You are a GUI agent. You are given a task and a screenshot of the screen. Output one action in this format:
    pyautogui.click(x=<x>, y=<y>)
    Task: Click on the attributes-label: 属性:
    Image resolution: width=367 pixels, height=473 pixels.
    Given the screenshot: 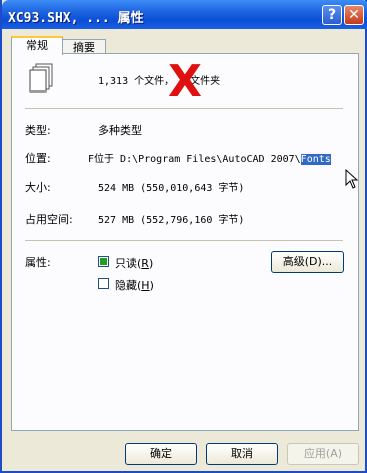 What is the action you would take?
    pyautogui.click(x=38, y=262)
    